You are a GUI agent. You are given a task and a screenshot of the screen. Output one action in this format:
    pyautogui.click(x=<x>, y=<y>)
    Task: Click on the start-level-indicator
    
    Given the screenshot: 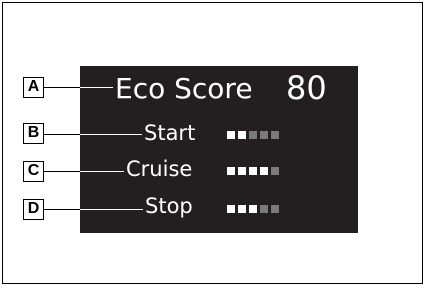 What is the action you would take?
    pyautogui.click(x=253, y=135)
    